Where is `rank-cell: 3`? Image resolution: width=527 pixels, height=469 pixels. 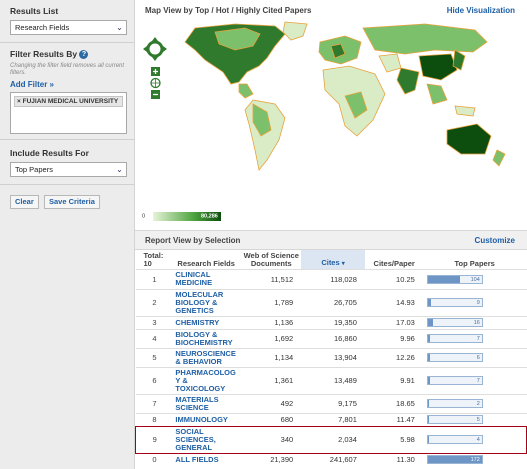 rank-cell: 3 is located at coordinates (154, 322).